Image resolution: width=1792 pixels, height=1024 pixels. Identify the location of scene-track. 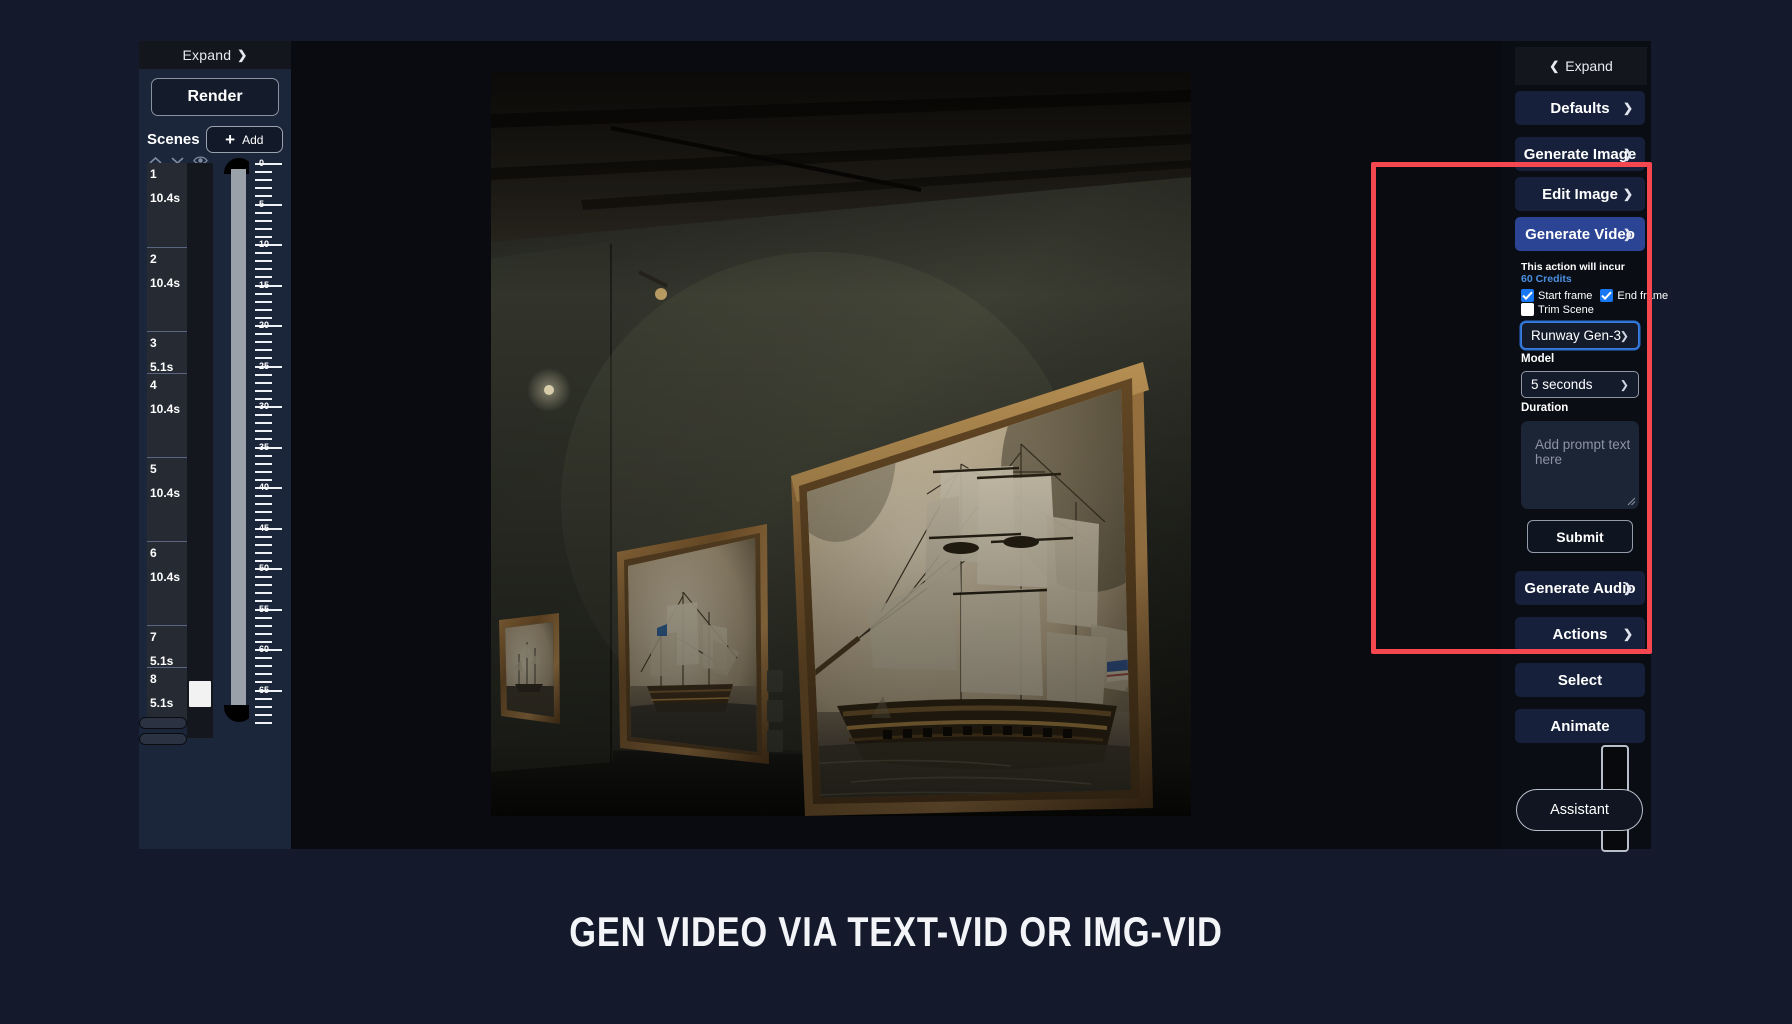
(200, 450).